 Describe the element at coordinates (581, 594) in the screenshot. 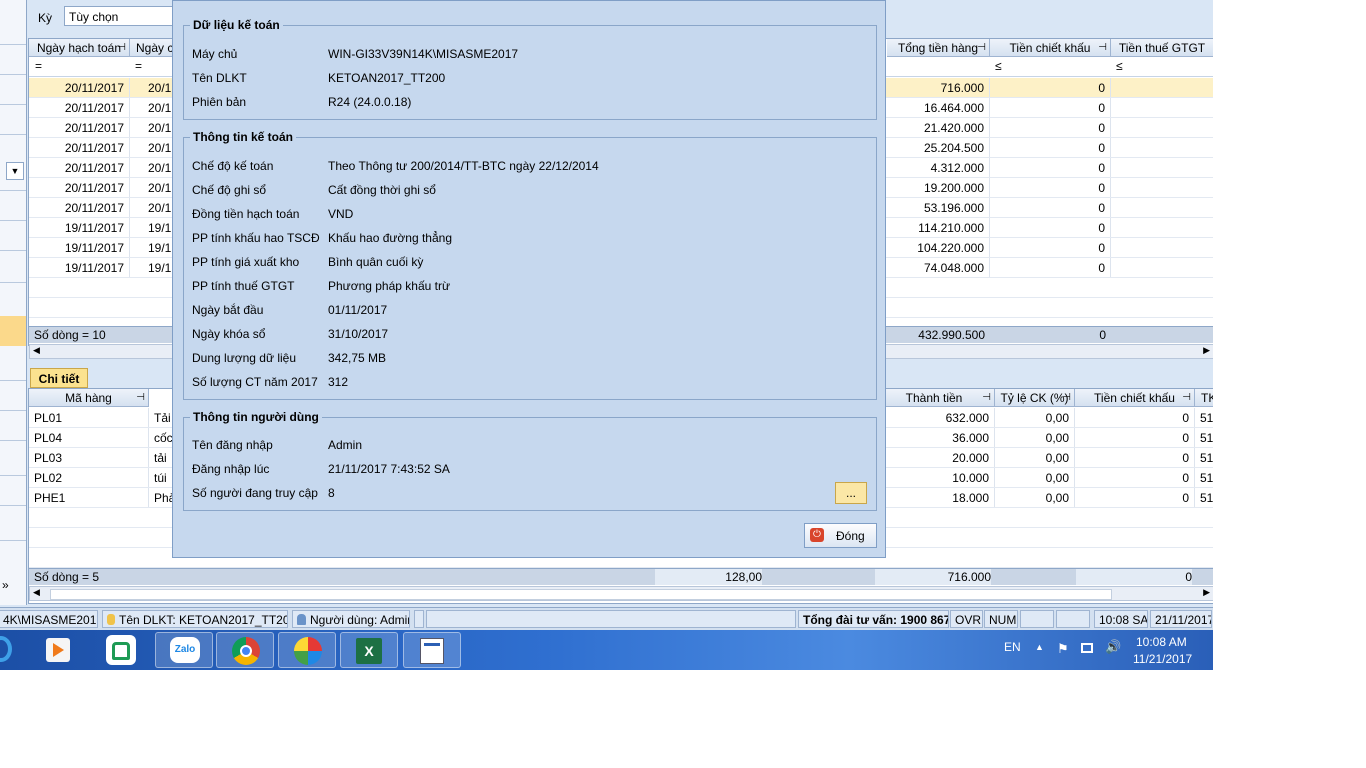

I see `scroll-thumb` at that location.